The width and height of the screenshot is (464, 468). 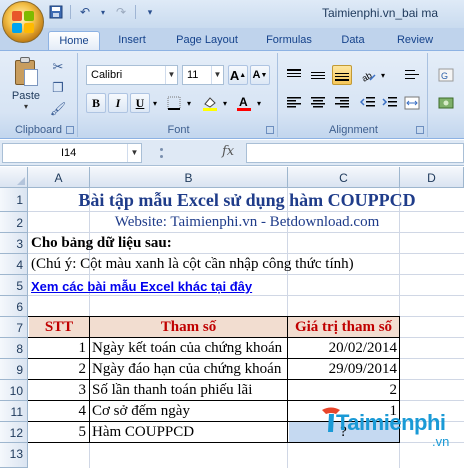 What do you see at coordinates (187, 369) in the screenshot?
I see `table-cell-param: Ngày đáo hạn của chứng khoán` at bounding box center [187, 369].